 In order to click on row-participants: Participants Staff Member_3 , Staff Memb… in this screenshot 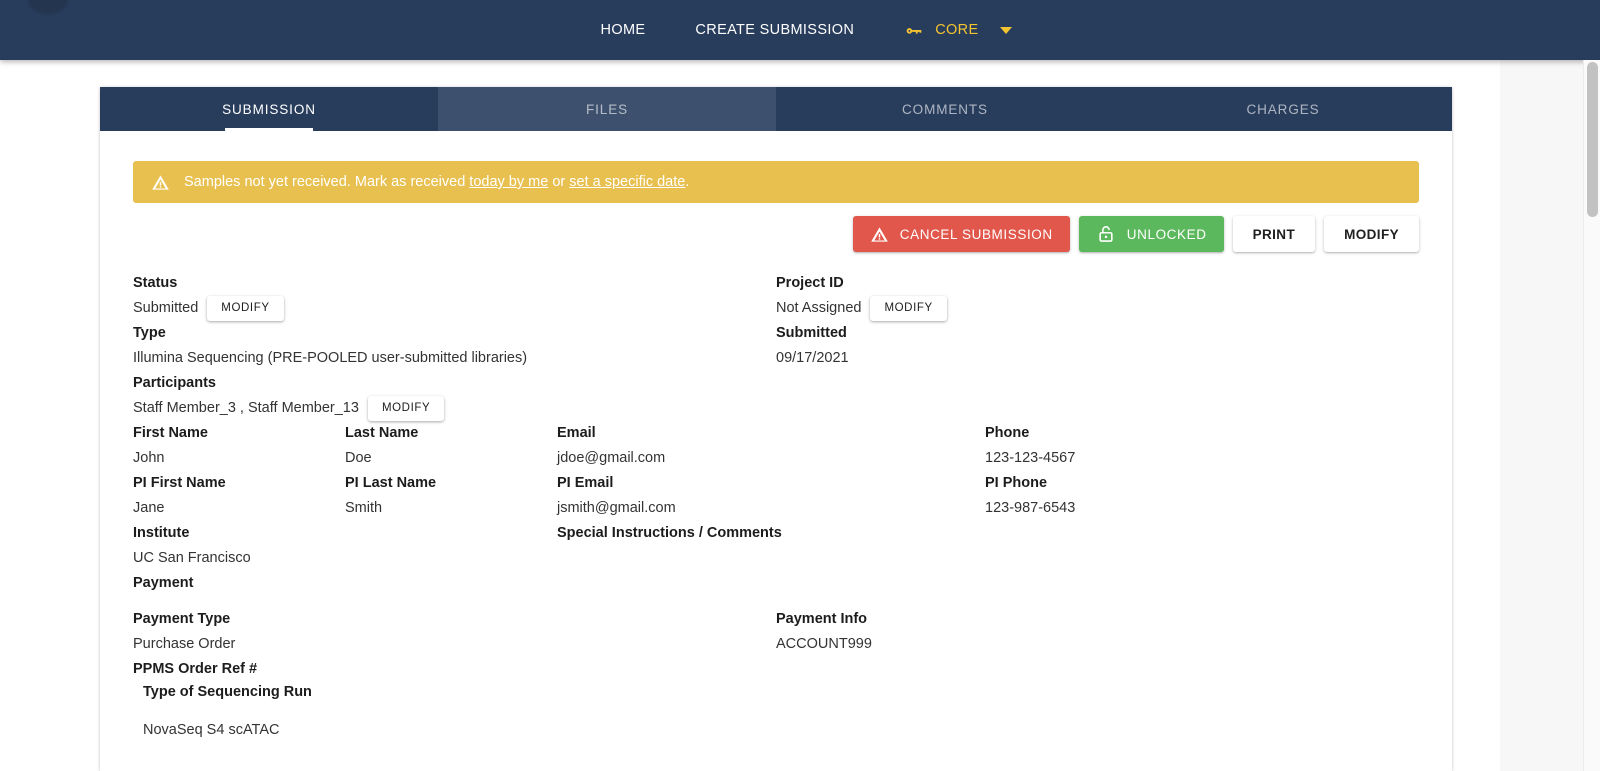, I will do `click(776, 397)`.